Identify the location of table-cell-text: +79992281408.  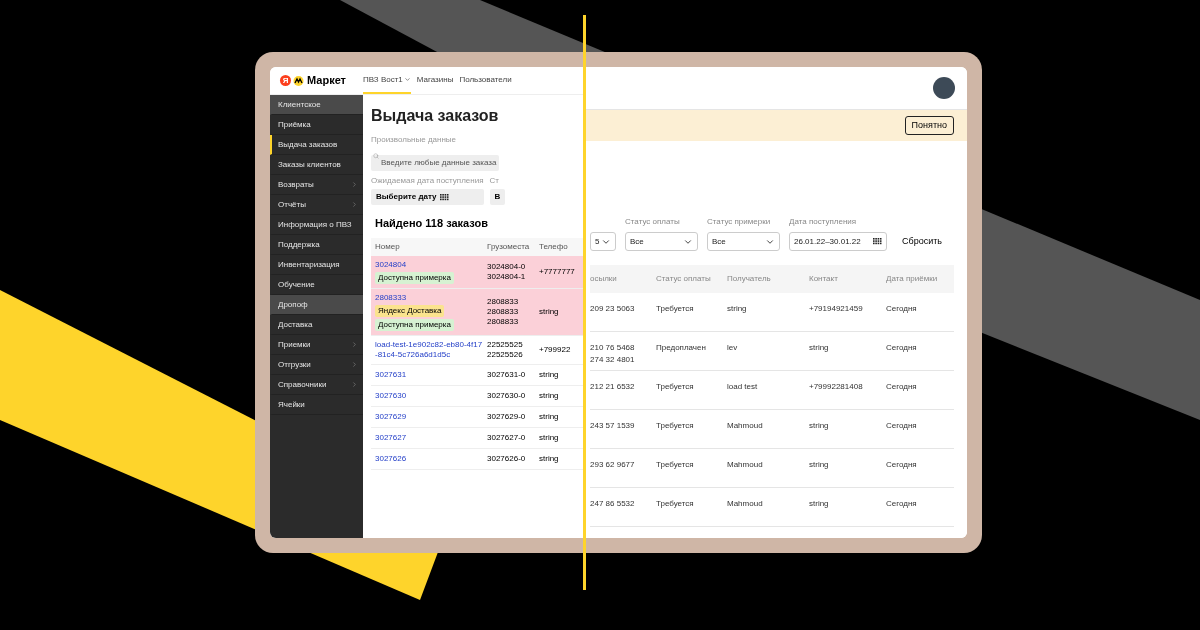
(836, 387).